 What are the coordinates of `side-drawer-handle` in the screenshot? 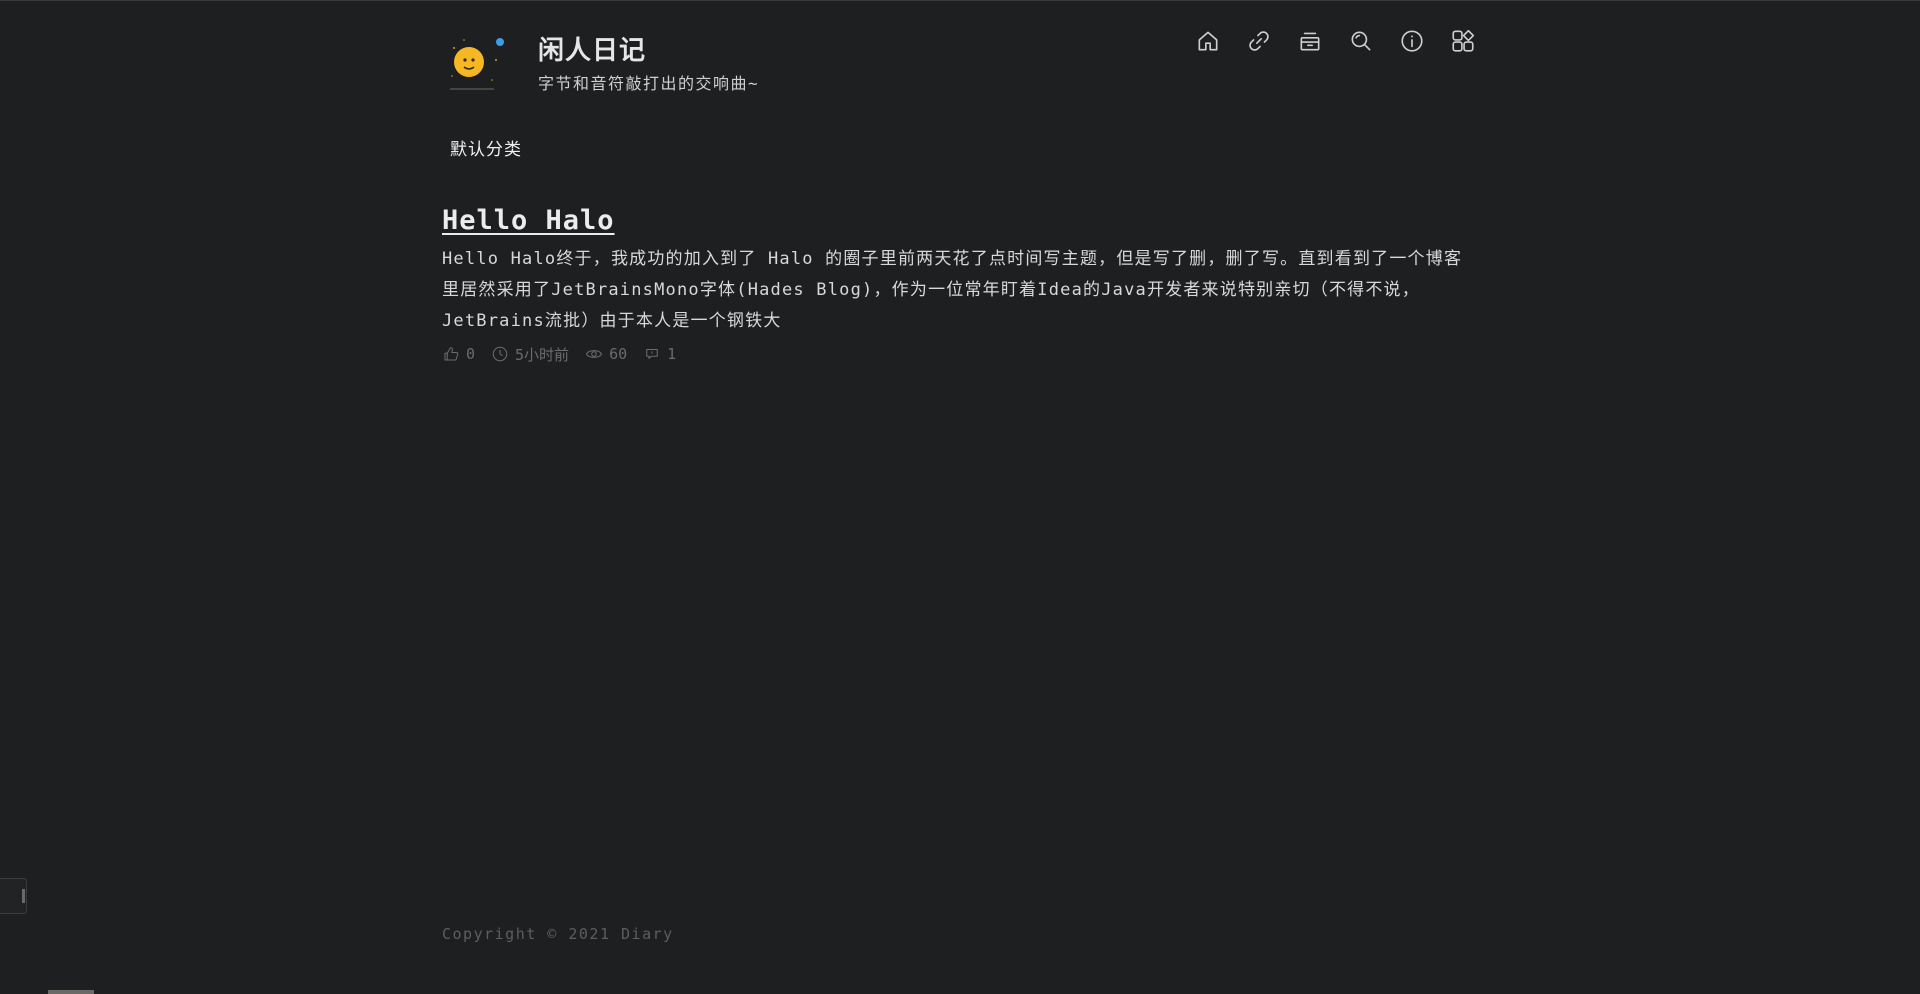 It's located at (13, 896).